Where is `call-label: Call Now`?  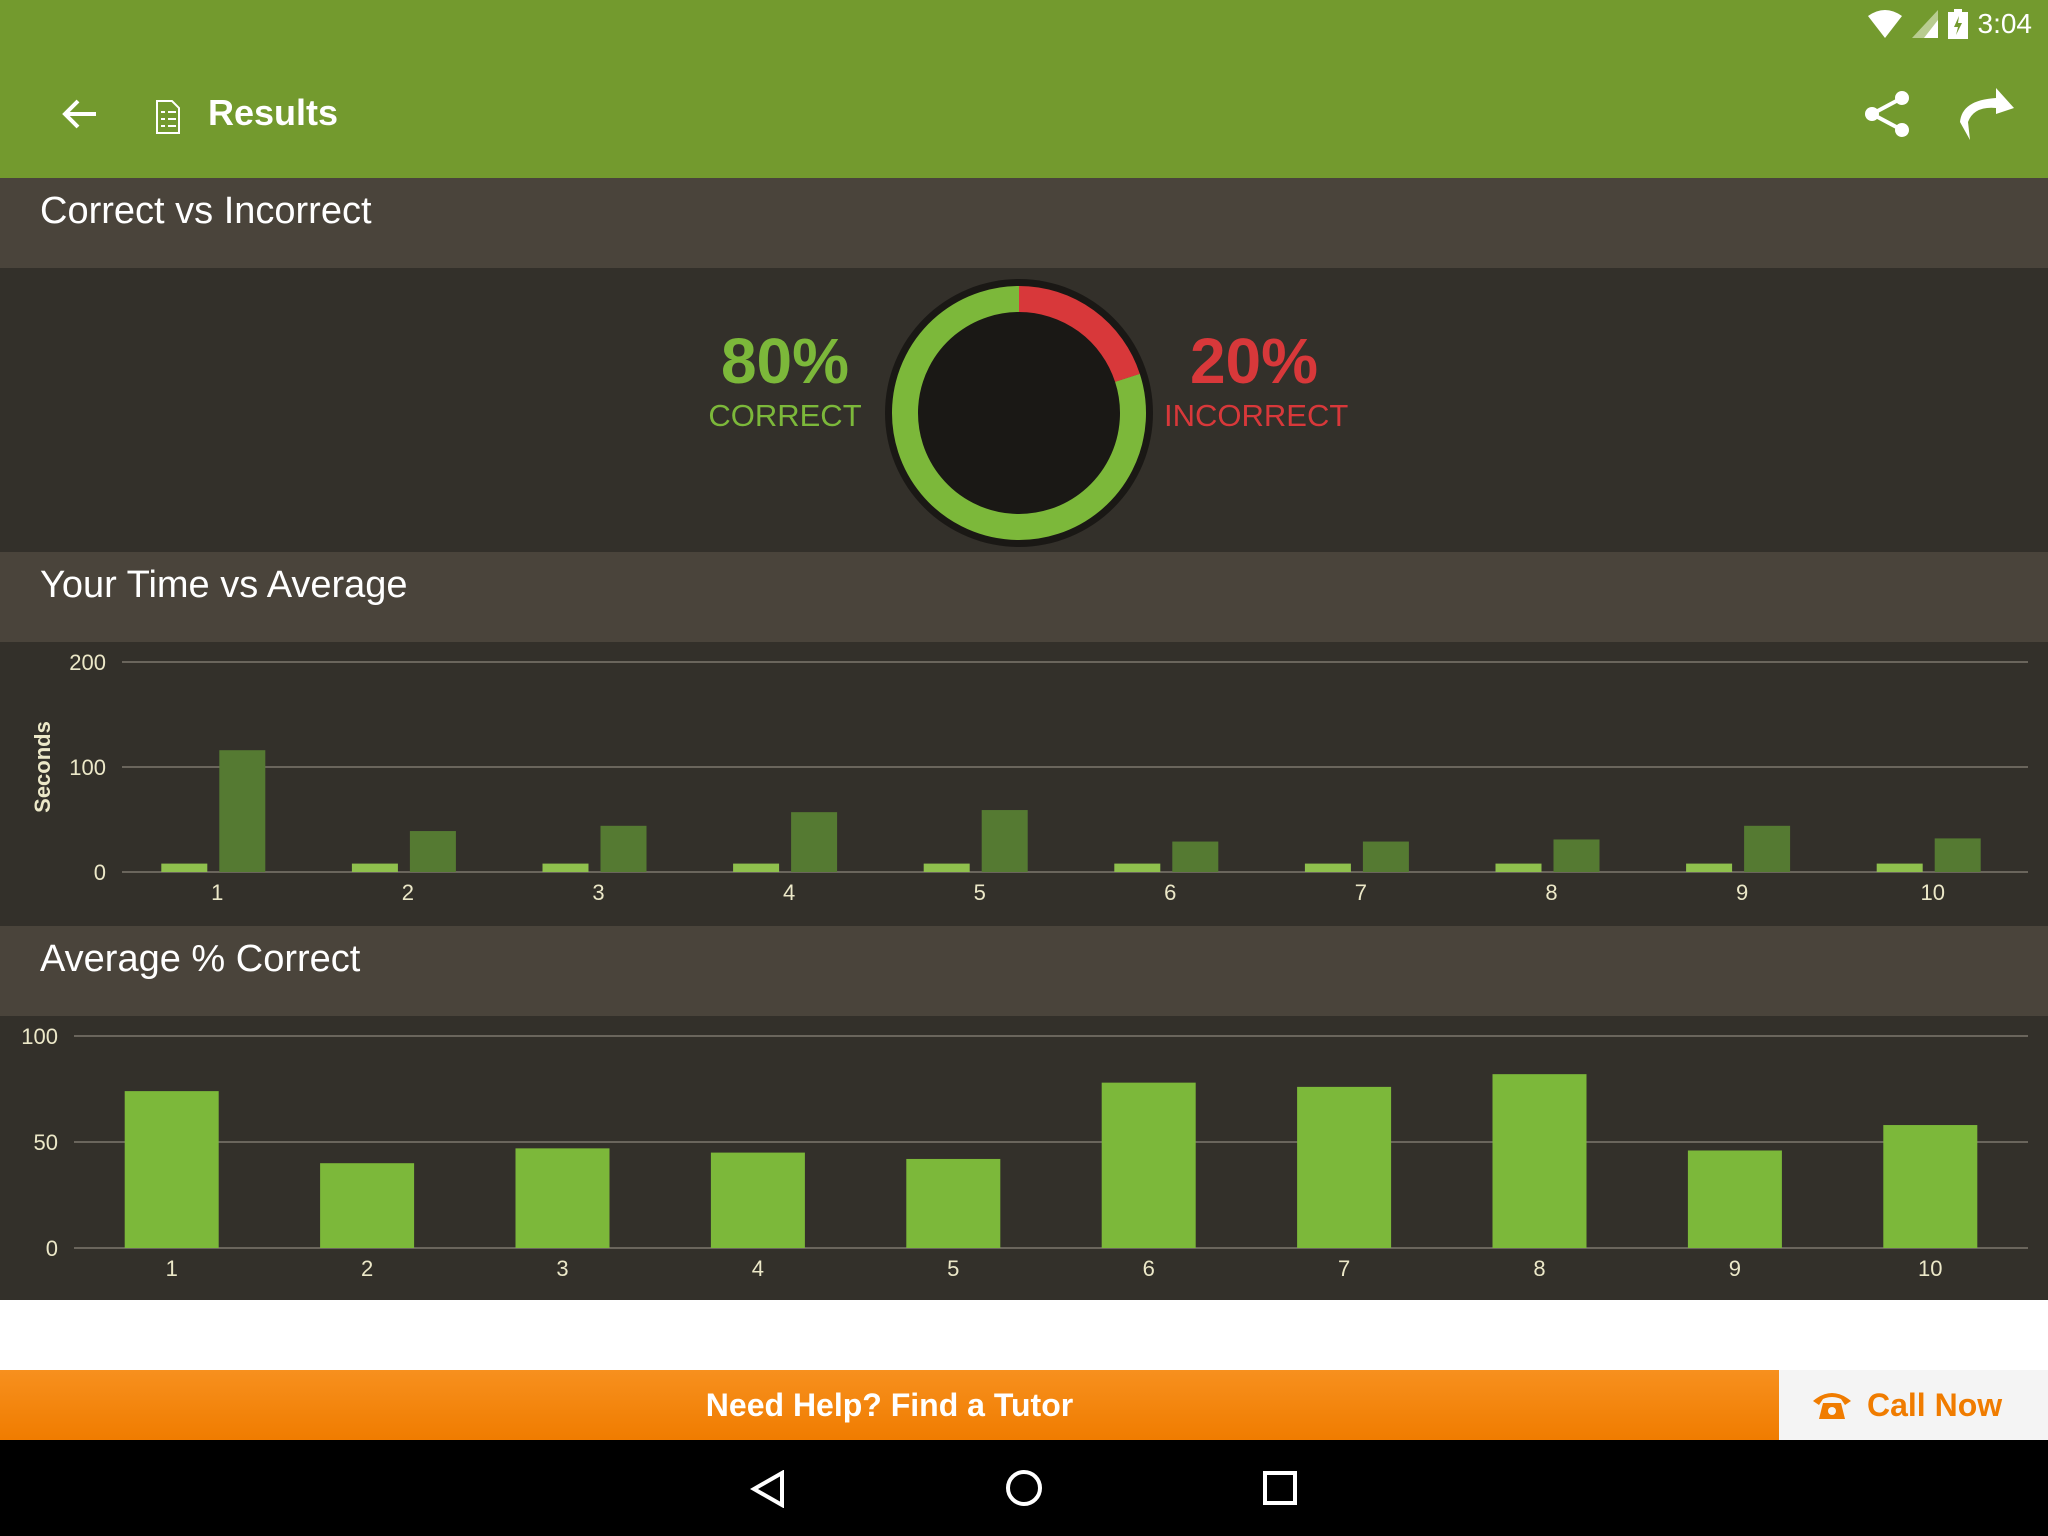 call-label: Call Now is located at coordinates (1935, 1405).